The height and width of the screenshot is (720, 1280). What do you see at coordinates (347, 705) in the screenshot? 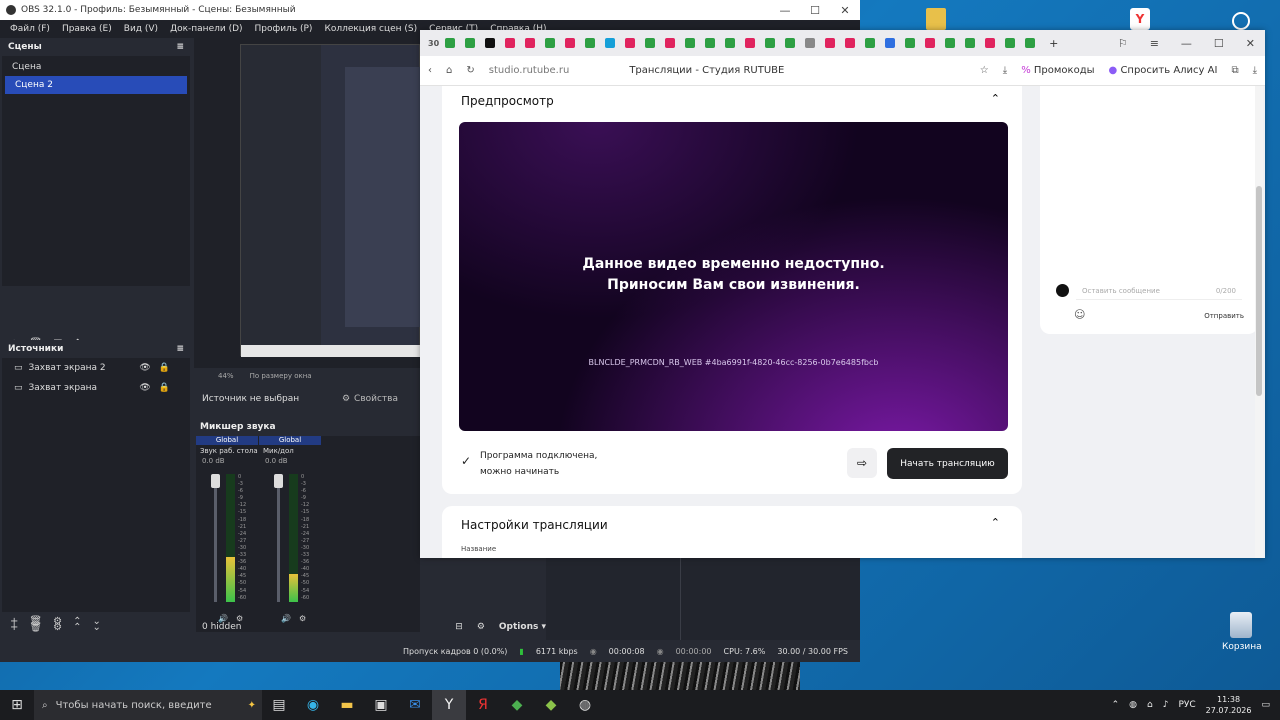
I see `explorer-icon: ▬` at bounding box center [347, 705].